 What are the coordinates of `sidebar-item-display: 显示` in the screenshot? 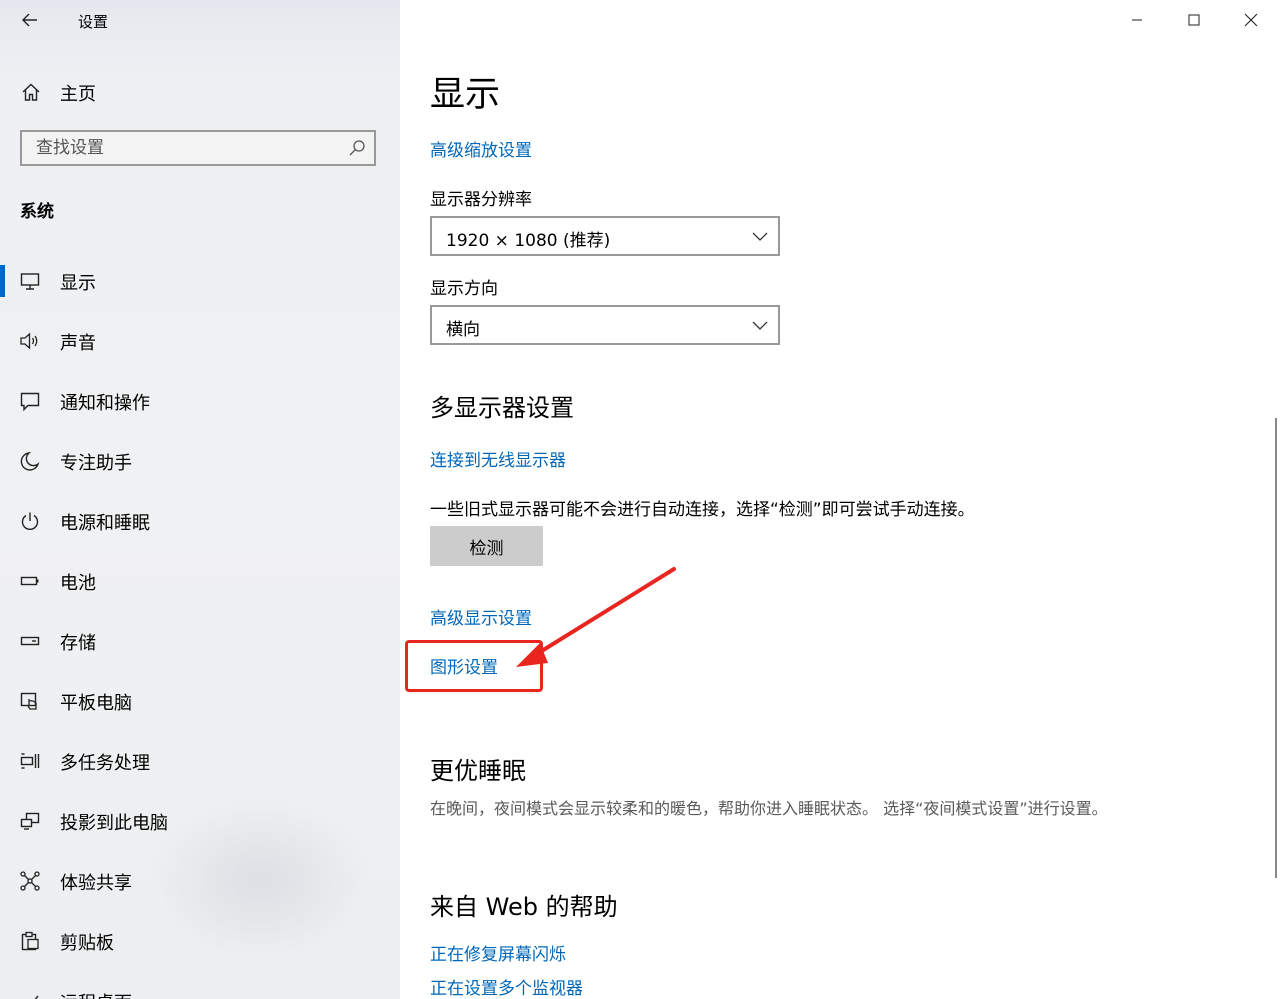 It's located at (200, 281).